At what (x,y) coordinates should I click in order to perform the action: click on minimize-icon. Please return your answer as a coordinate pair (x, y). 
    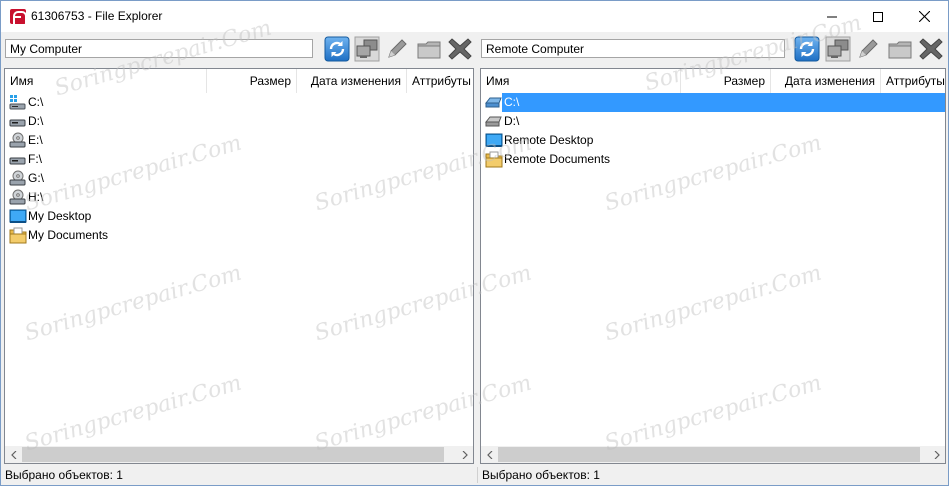
    Looking at the image, I should click on (832, 16).